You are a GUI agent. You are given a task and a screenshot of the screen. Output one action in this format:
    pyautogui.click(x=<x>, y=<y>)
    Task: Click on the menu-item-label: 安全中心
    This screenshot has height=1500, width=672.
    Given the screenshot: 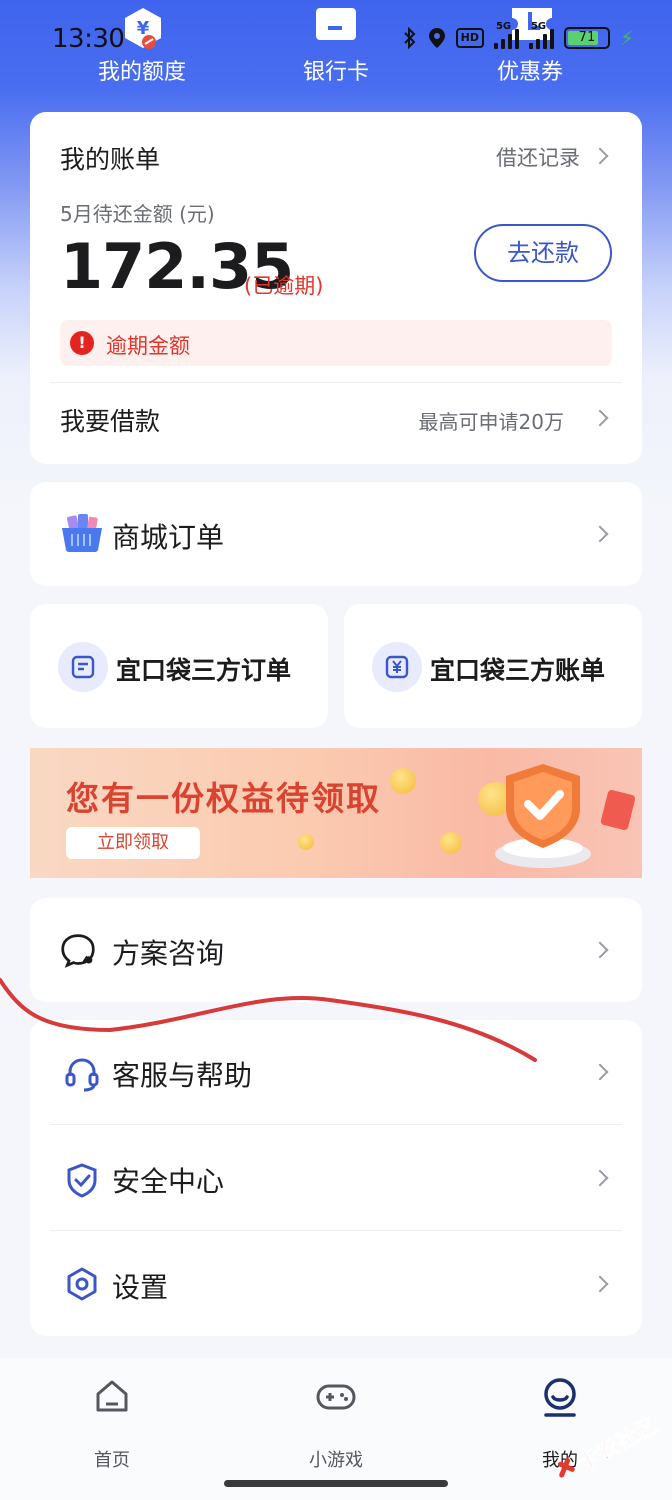 What is the action you would take?
    pyautogui.click(x=168, y=1181)
    